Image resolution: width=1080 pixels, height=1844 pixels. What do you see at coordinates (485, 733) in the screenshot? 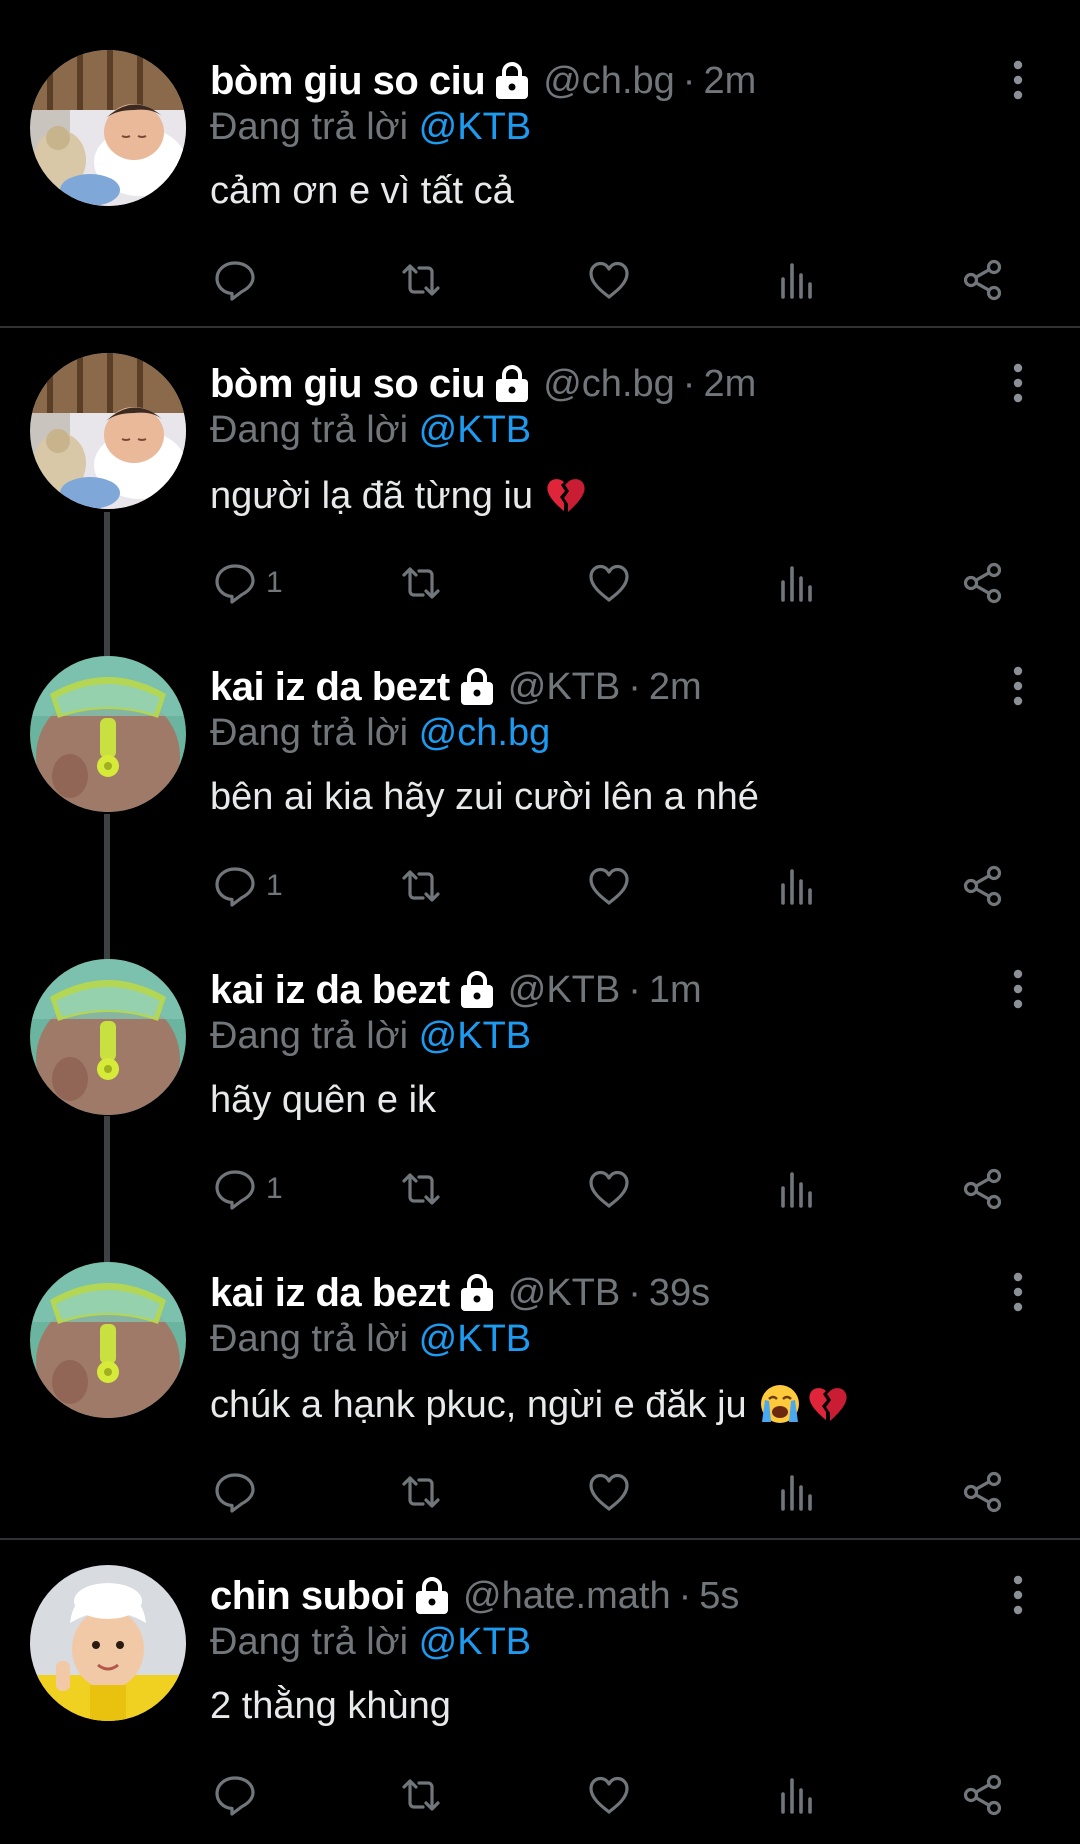
I see `mention-link: @ch.bg` at bounding box center [485, 733].